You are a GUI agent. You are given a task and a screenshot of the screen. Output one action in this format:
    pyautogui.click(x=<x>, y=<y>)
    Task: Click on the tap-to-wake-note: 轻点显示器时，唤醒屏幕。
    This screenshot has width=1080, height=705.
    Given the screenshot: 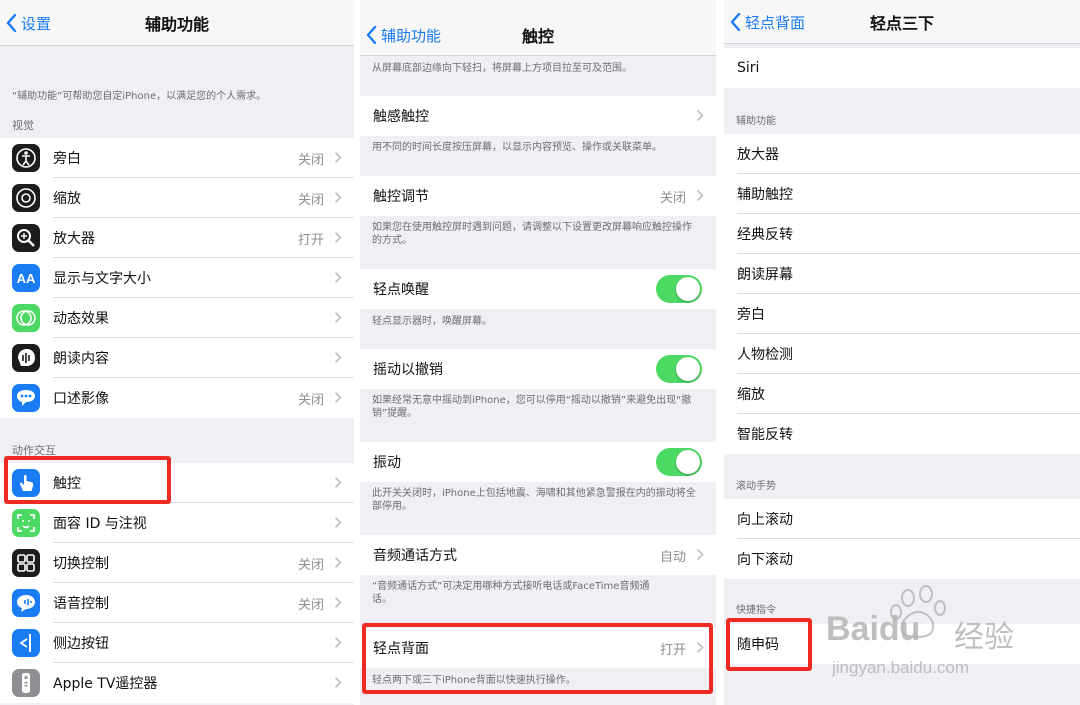 What is the action you would take?
    pyautogui.click(x=432, y=321)
    